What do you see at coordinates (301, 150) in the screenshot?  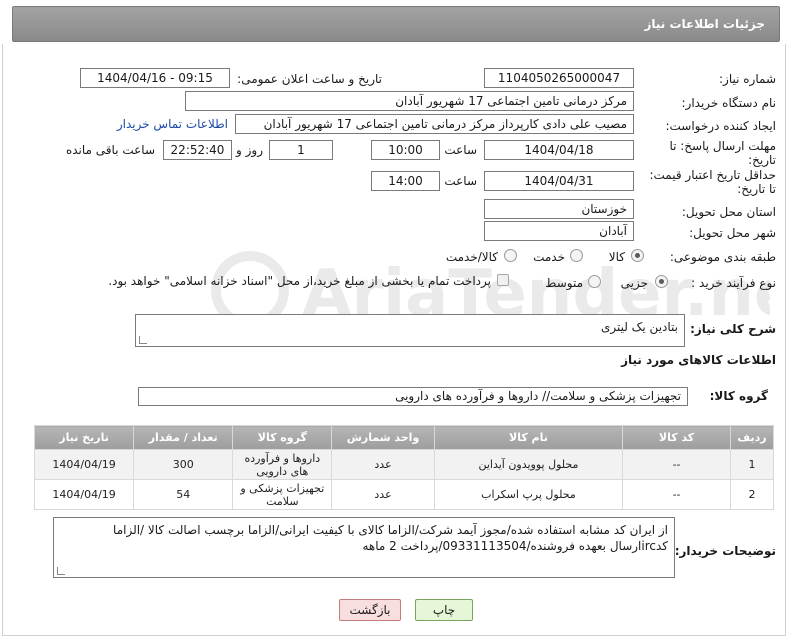 I see `deadline-days-field: 1` at bounding box center [301, 150].